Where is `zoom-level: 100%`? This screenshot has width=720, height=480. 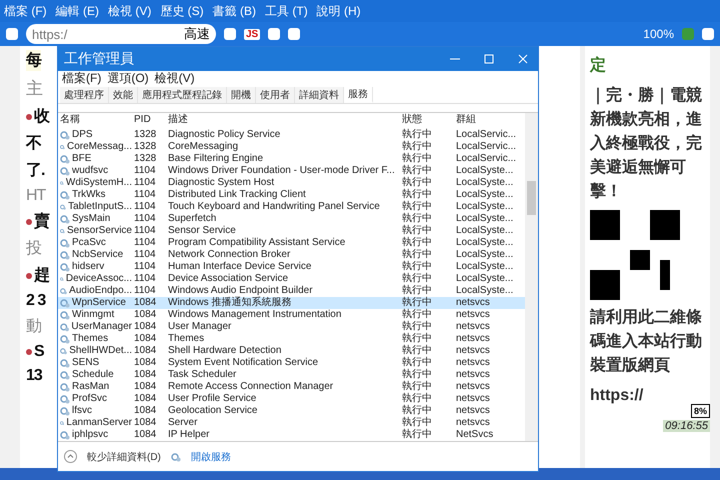 zoom-level: 100% is located at coordinates (658, 34).